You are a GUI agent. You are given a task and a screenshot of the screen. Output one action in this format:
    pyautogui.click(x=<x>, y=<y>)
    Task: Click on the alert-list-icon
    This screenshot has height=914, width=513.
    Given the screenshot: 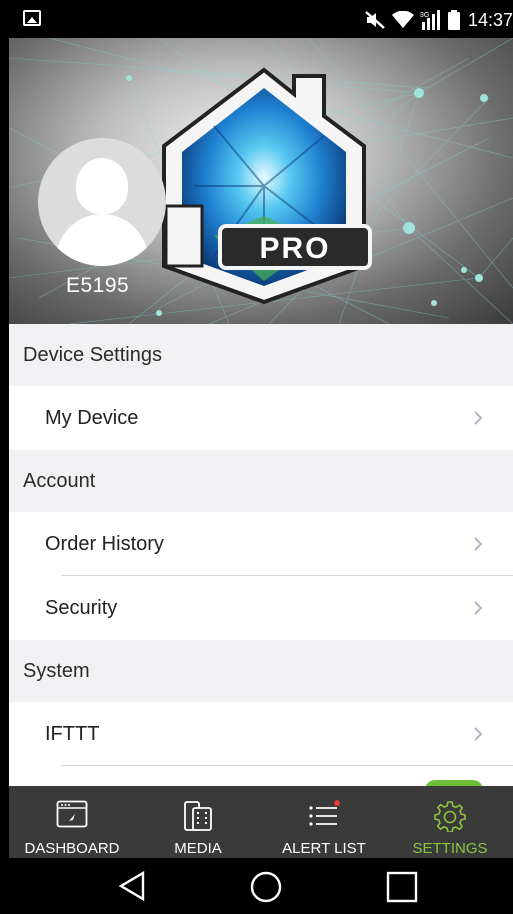 What is the action you would take?
    pyautogui.click(x=324, y=813)
    